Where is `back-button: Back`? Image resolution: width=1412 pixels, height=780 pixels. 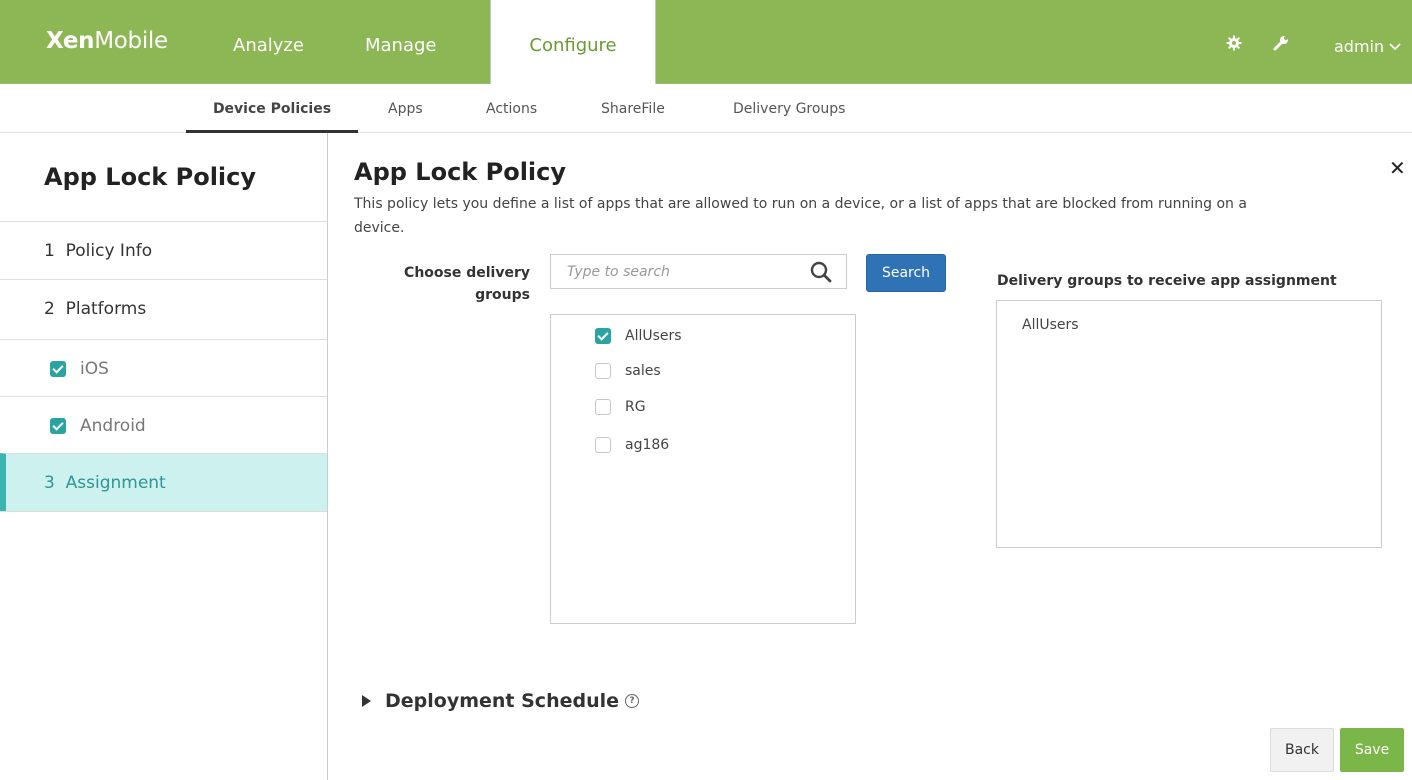 back-button: Back is located at coordinates (1302, 750).